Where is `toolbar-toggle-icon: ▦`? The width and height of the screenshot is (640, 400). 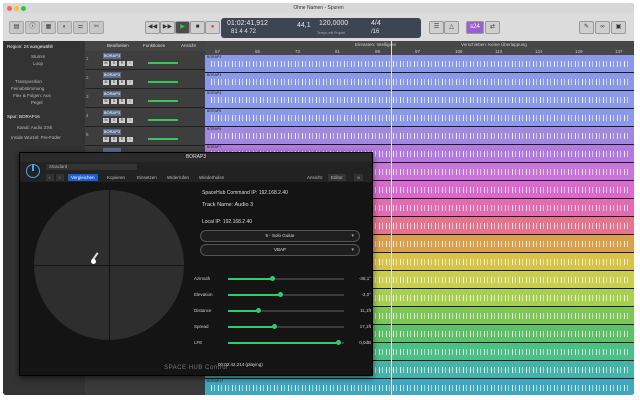
toolbar-toggle-icon: ▦ is located at coordinates (48, 27).